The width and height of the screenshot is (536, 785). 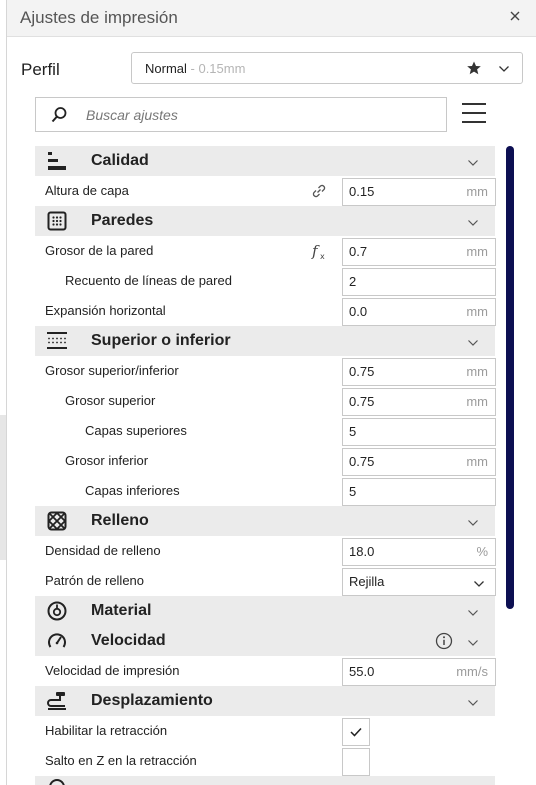 I want to click on setting-label: Salto en Z en la retracción, so click(x=121, y=760).